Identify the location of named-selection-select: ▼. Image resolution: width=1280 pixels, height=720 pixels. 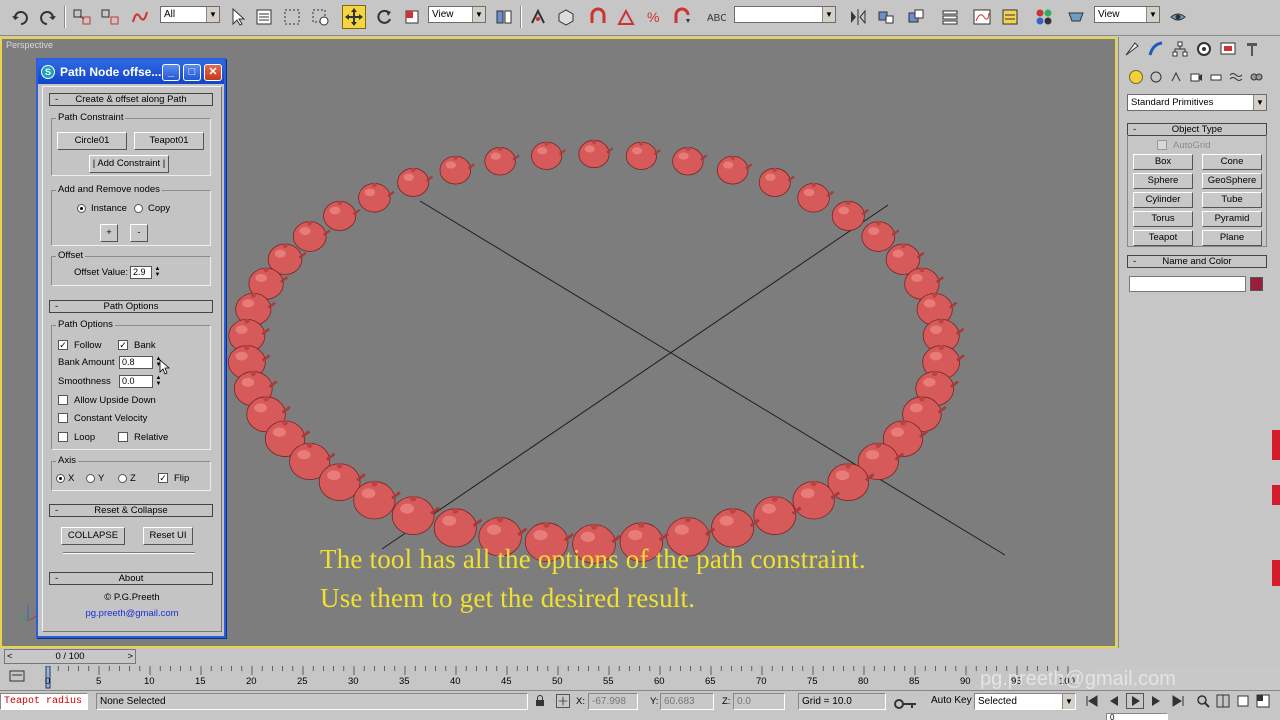
(785, 14).